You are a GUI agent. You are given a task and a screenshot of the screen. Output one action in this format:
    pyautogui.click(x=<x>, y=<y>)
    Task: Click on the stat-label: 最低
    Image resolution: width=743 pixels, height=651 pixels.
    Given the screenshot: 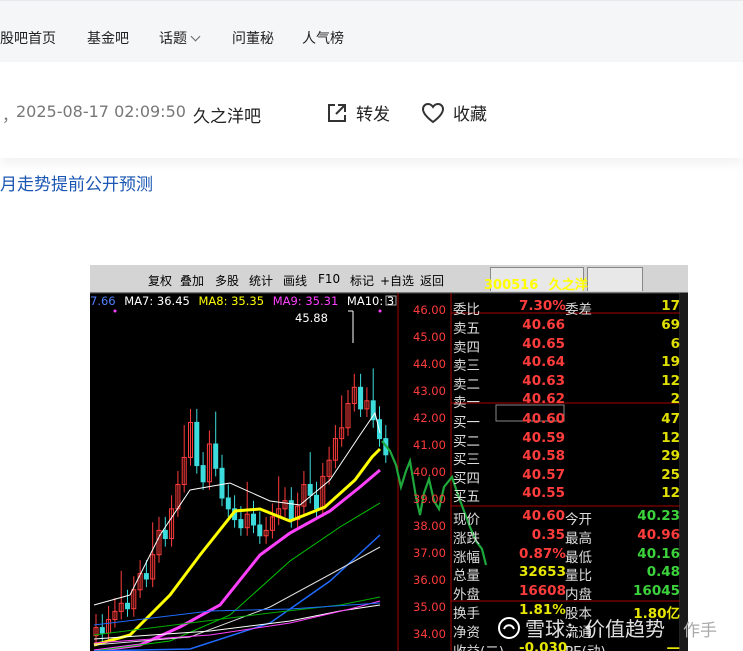 What is the action you would take?
    pyautogui.click(x=578, y=557)
    